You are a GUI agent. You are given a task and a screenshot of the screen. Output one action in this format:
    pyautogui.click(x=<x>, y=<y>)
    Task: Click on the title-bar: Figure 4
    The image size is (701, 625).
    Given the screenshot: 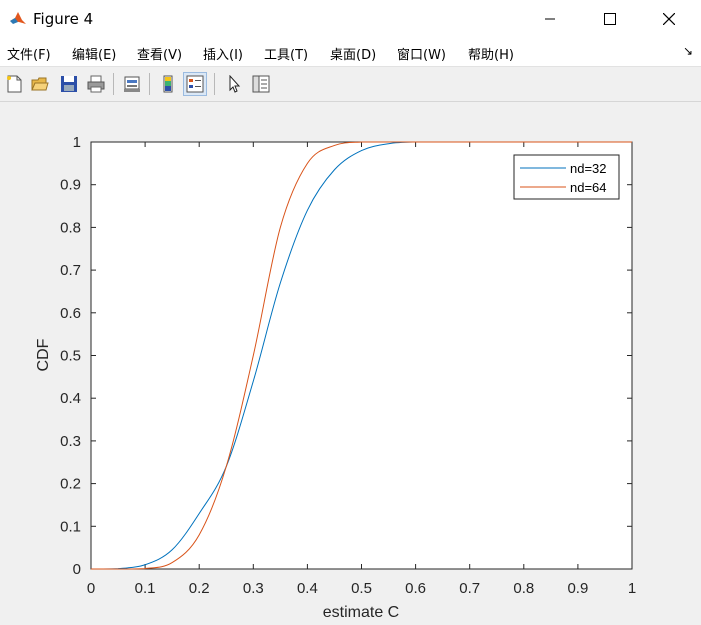 What is the action you would take?
    pyautogui.click(x=350, y=19)
    